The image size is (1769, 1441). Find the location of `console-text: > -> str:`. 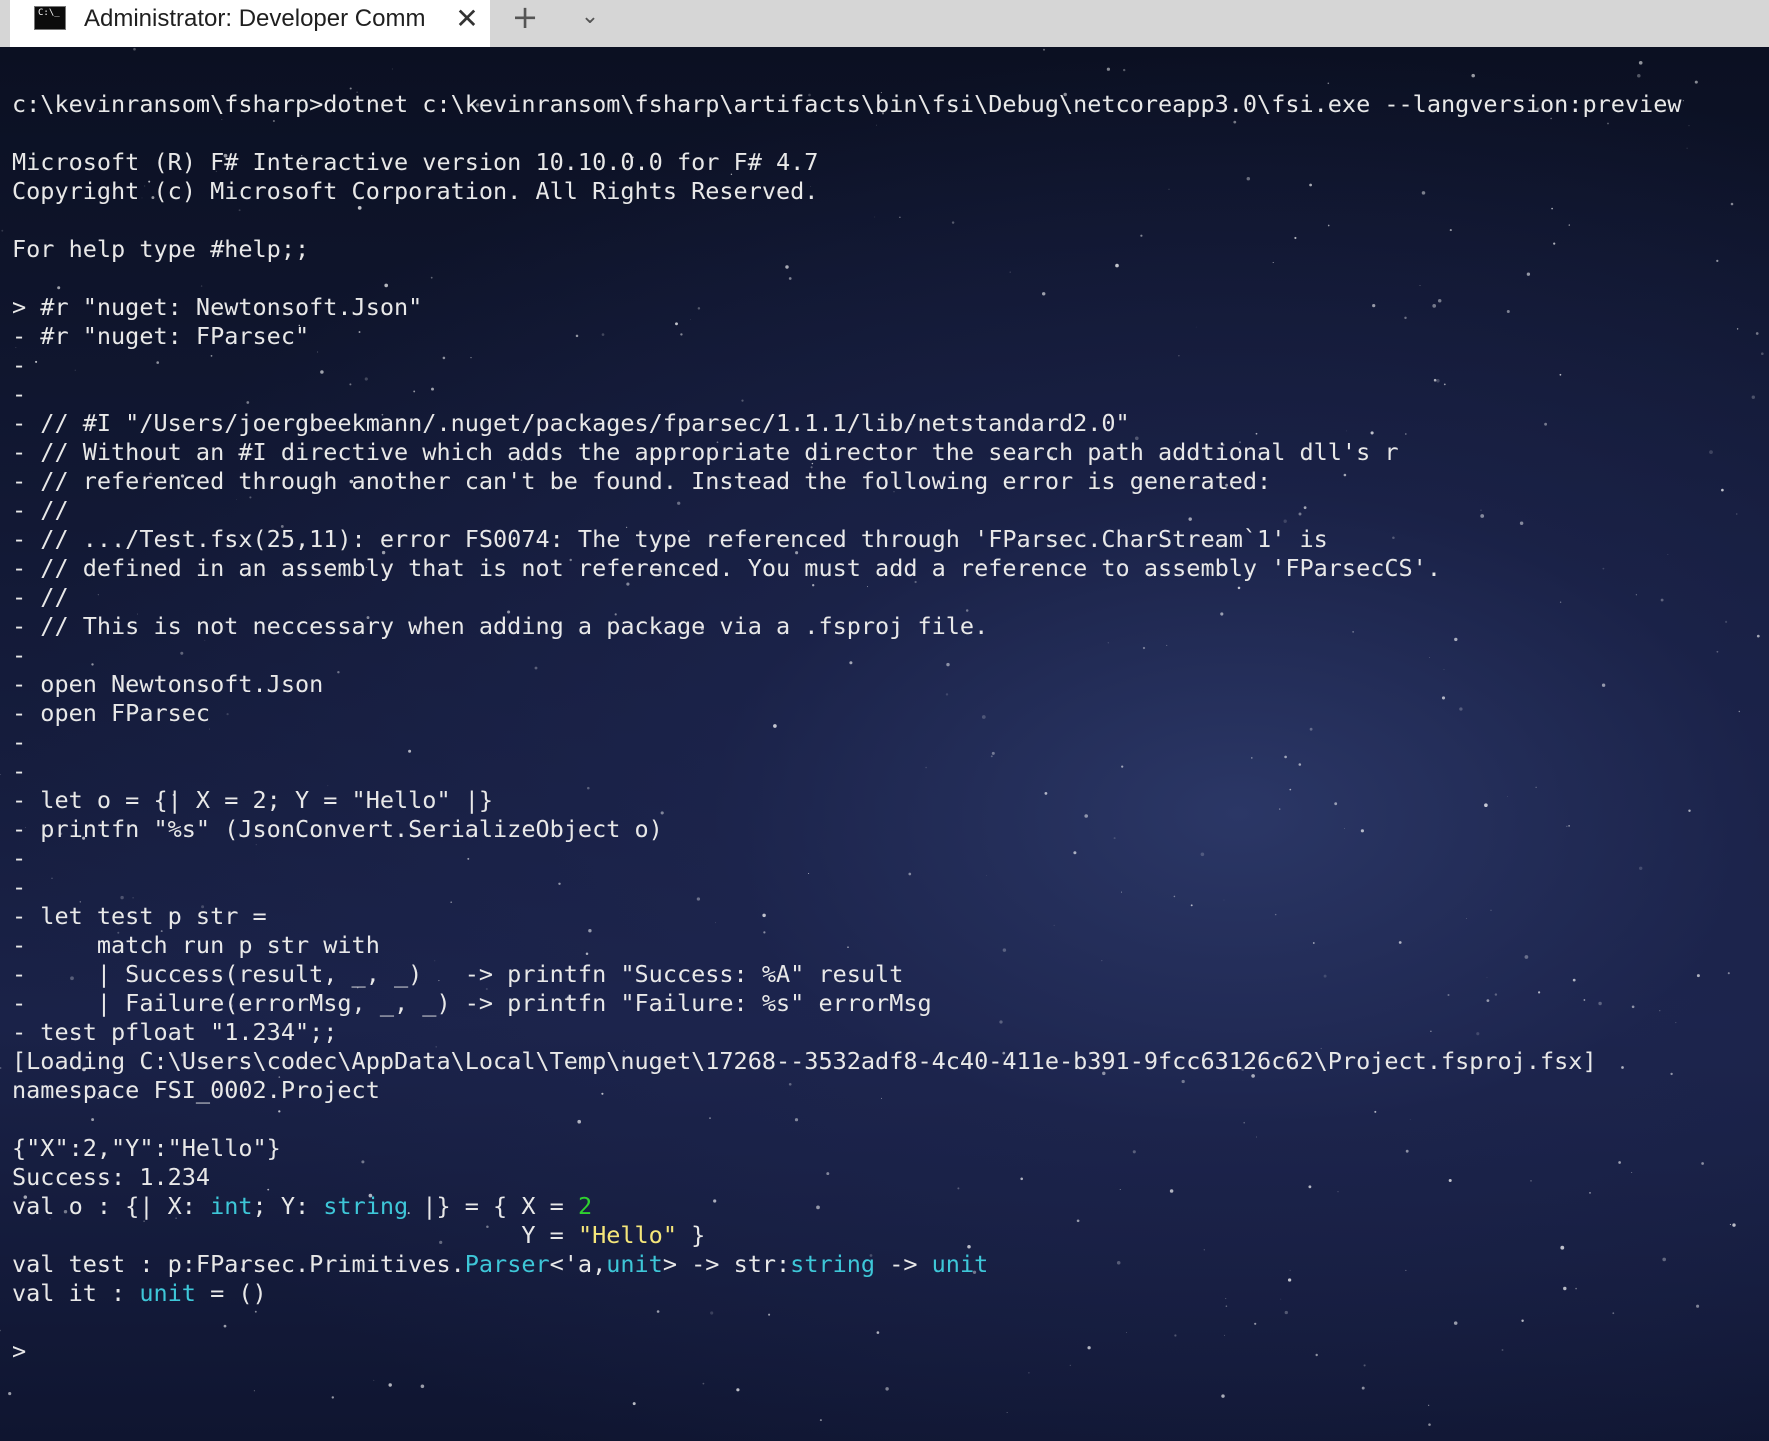

console-text: > -> str: is located at coordinates (726, 1264).